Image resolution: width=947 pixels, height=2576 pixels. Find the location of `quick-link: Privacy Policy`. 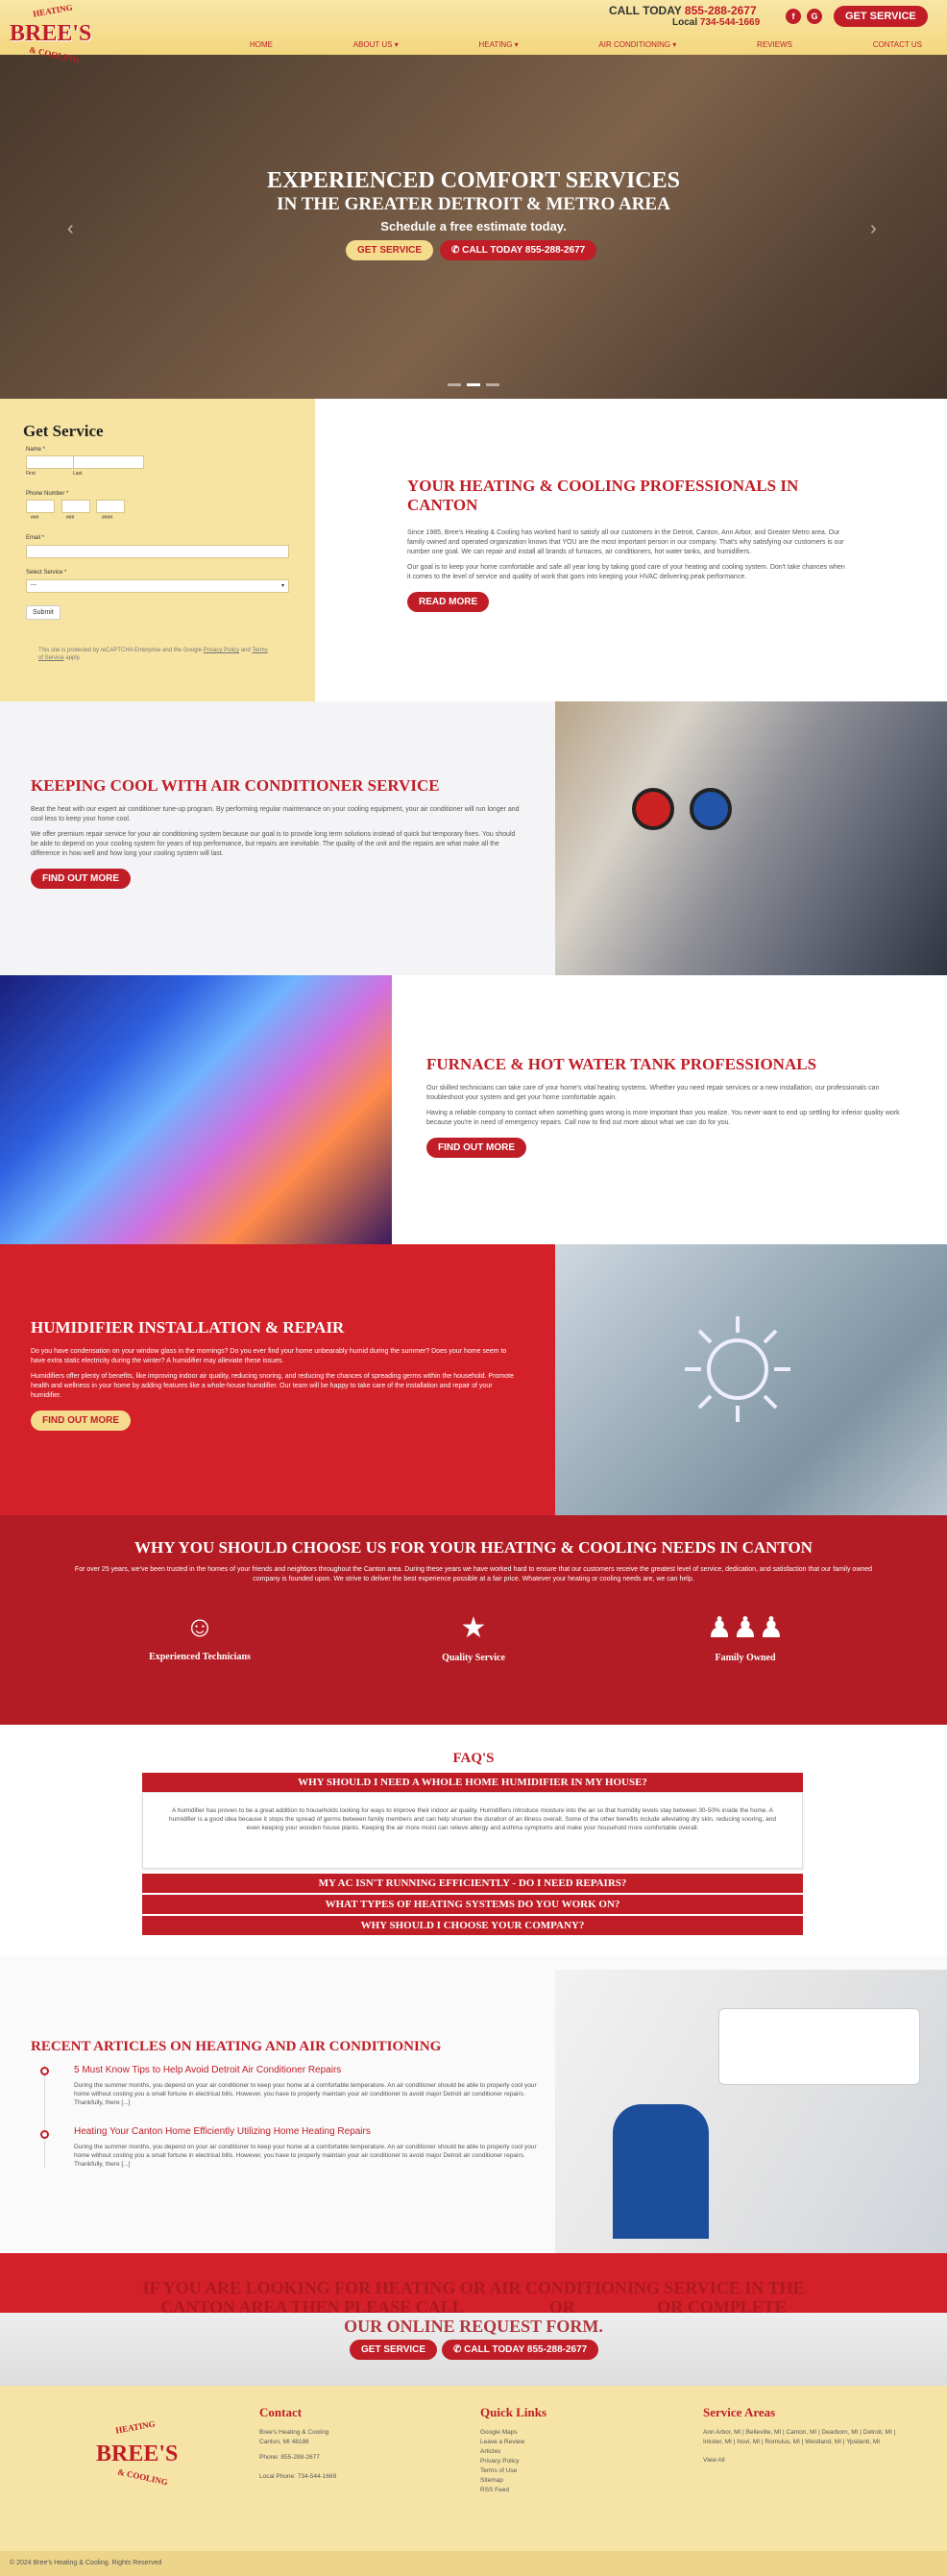

quick-link: Privacy Policy is located at coordinates (561, 2461).